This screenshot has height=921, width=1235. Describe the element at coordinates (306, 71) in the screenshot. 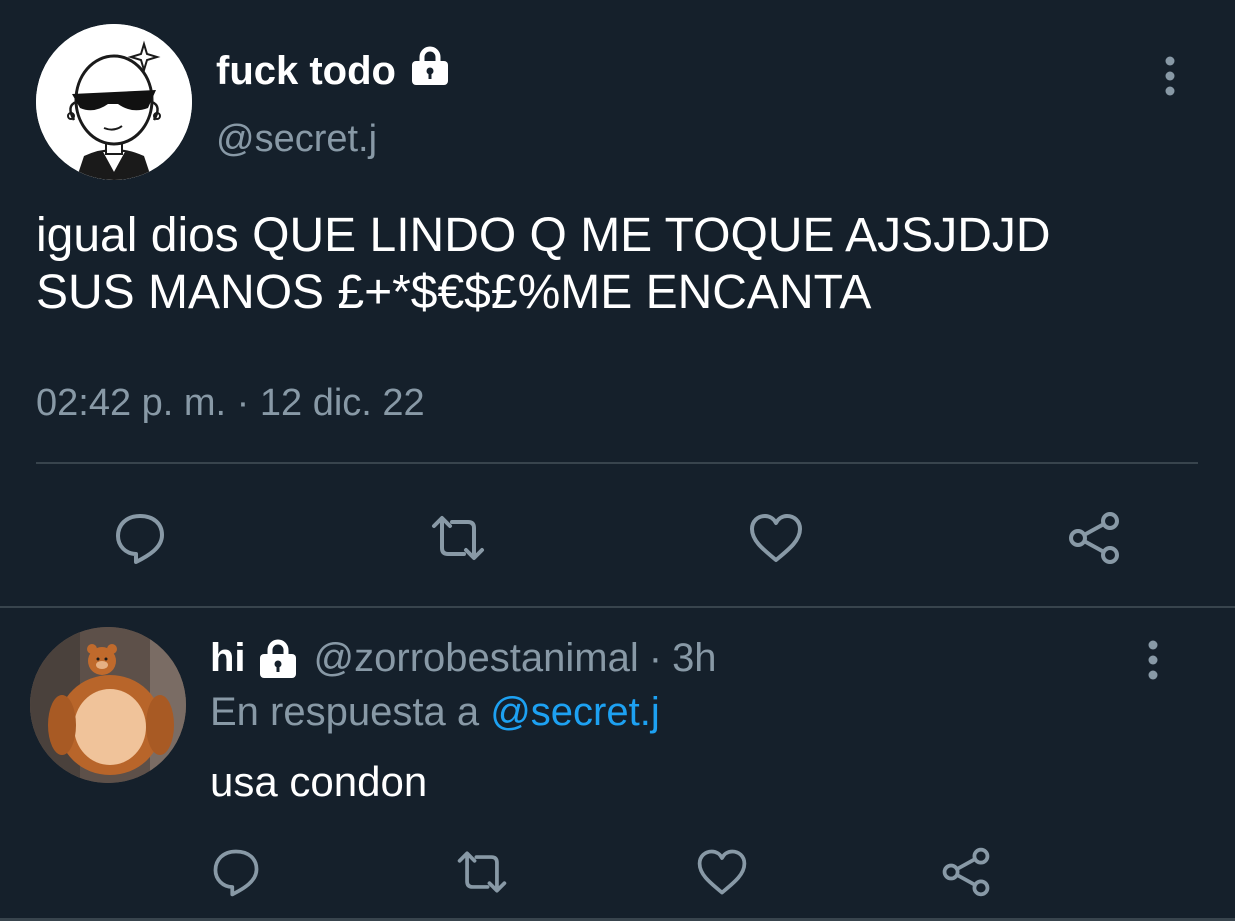

I see `author-display-name: fuck todo` at that location.